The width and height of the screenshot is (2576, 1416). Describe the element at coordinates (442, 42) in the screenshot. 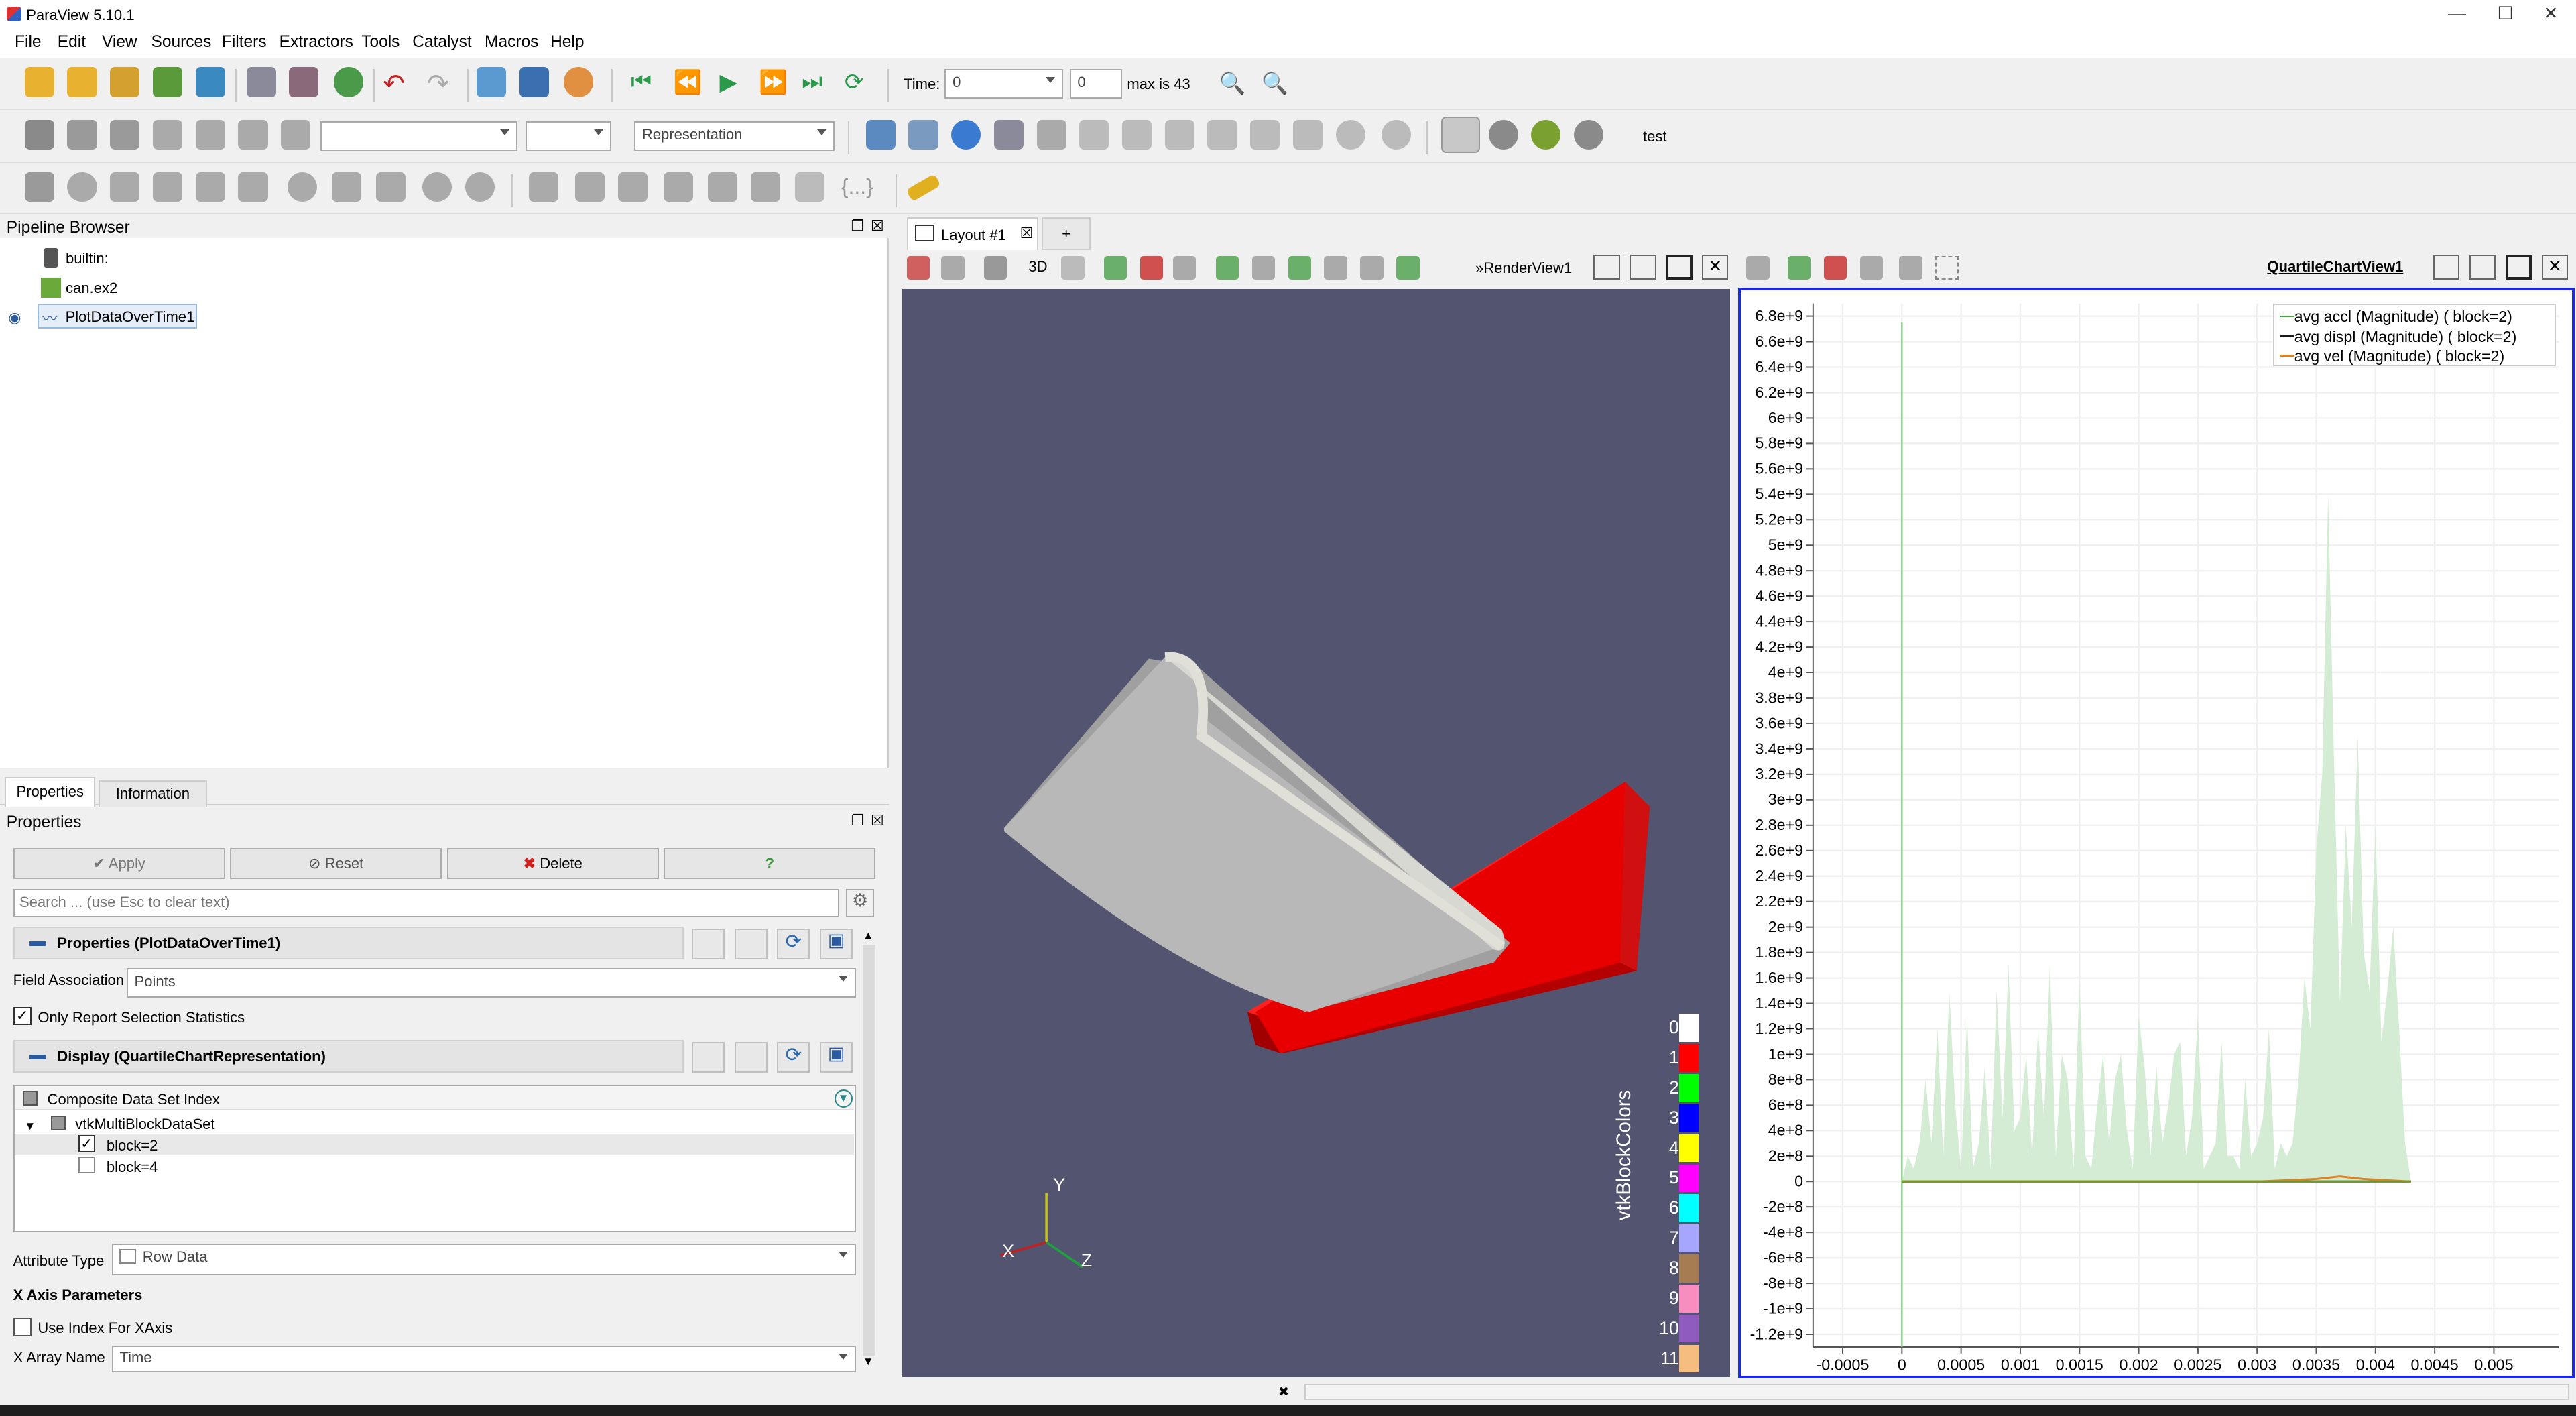

I see `menu-catalyst: Catalyst` at that location.